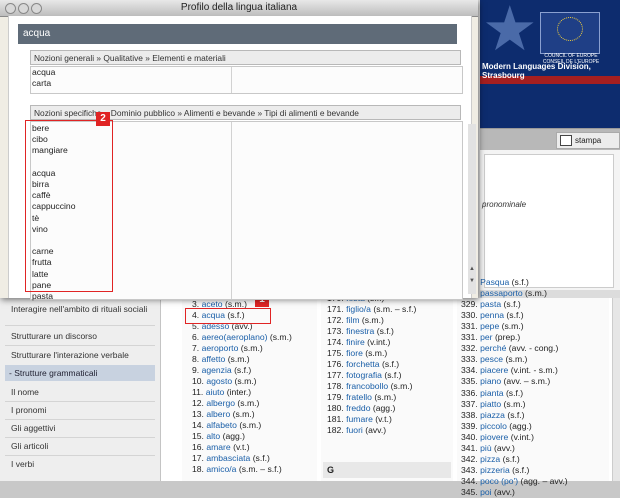 This screenshot has height=498, width=620. Describe the element at coordinates (239, 8) in the screenshot. I see `window-titlebar: Profilo della lingua italiana` at that location.